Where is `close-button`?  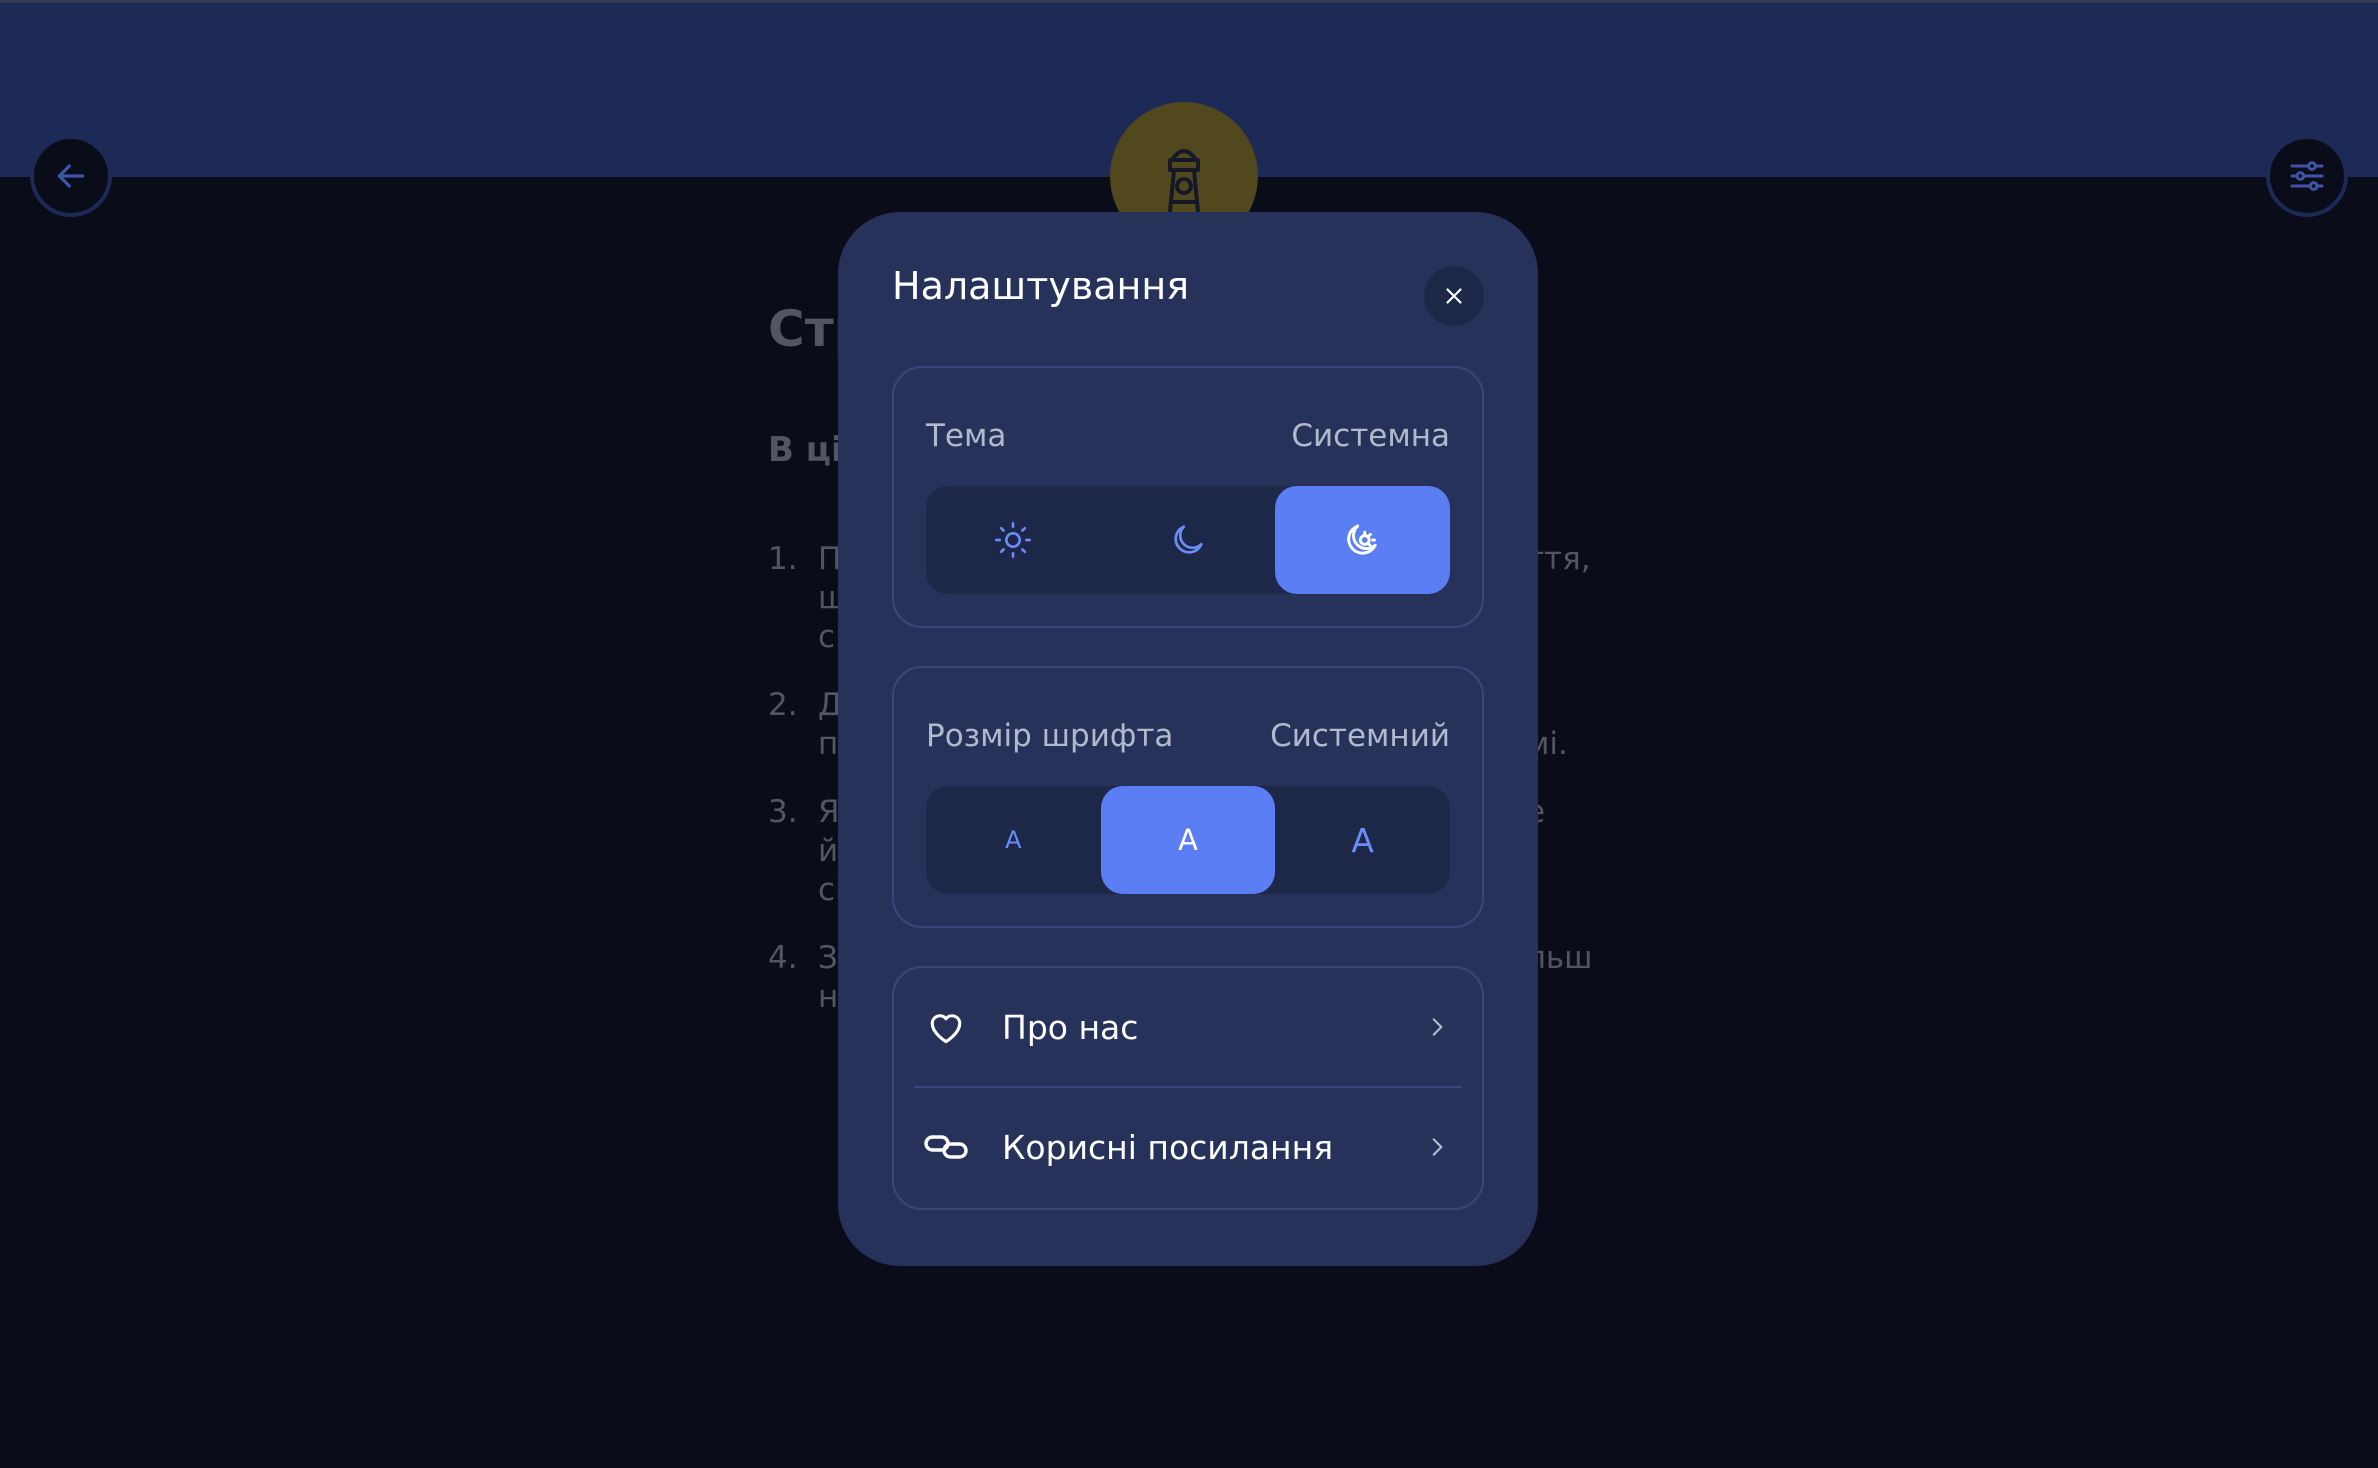
close-button is located at coordinates (1454, 296).